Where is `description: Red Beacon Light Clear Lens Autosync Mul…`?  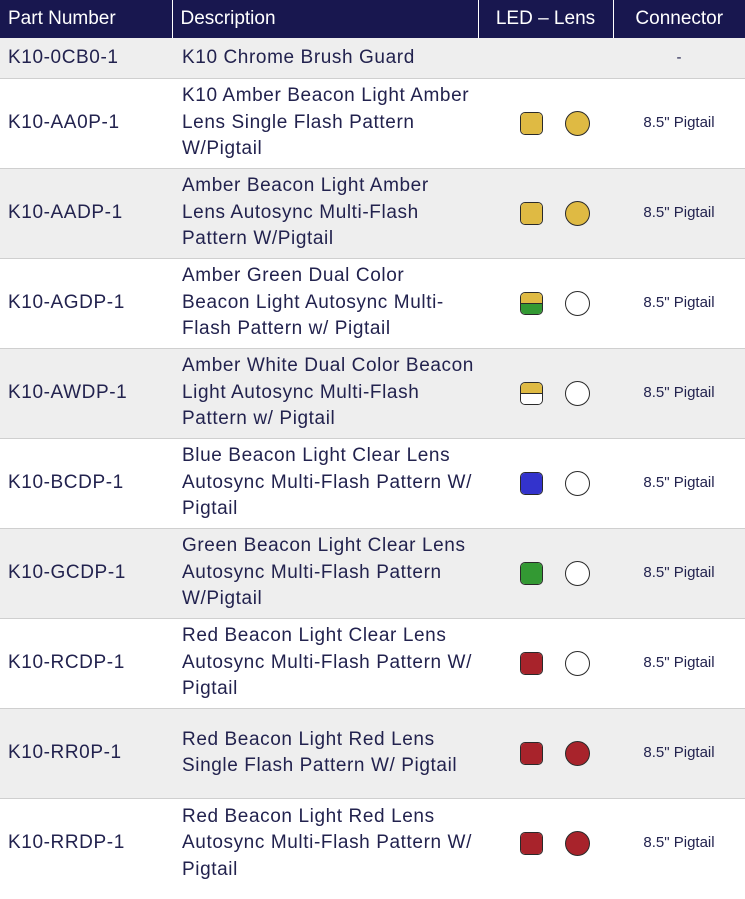
description: Red Beacon Light Clear Lens Autosync Mul… is located at coordinates (327, 662).